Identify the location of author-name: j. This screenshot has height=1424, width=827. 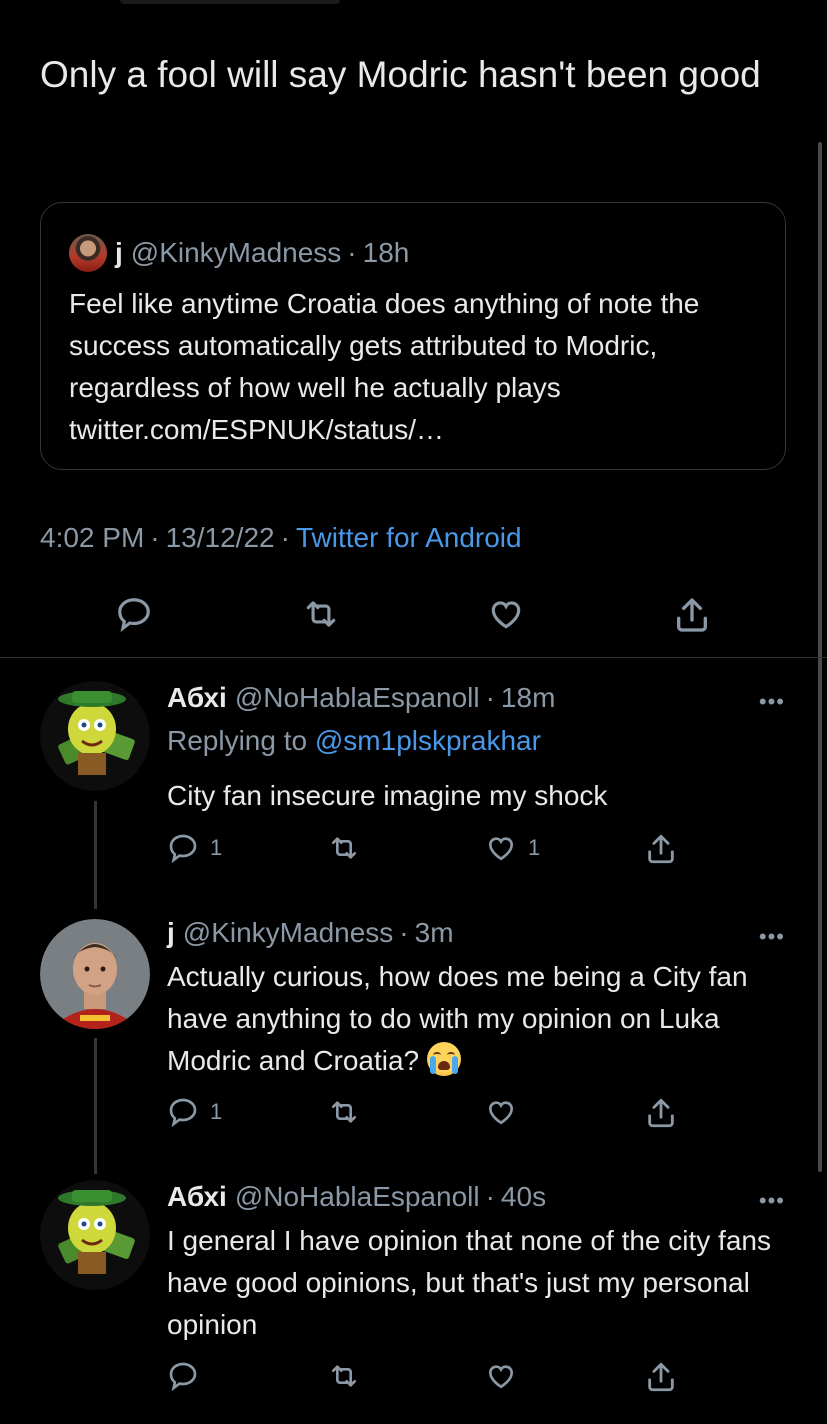
(171, 932).